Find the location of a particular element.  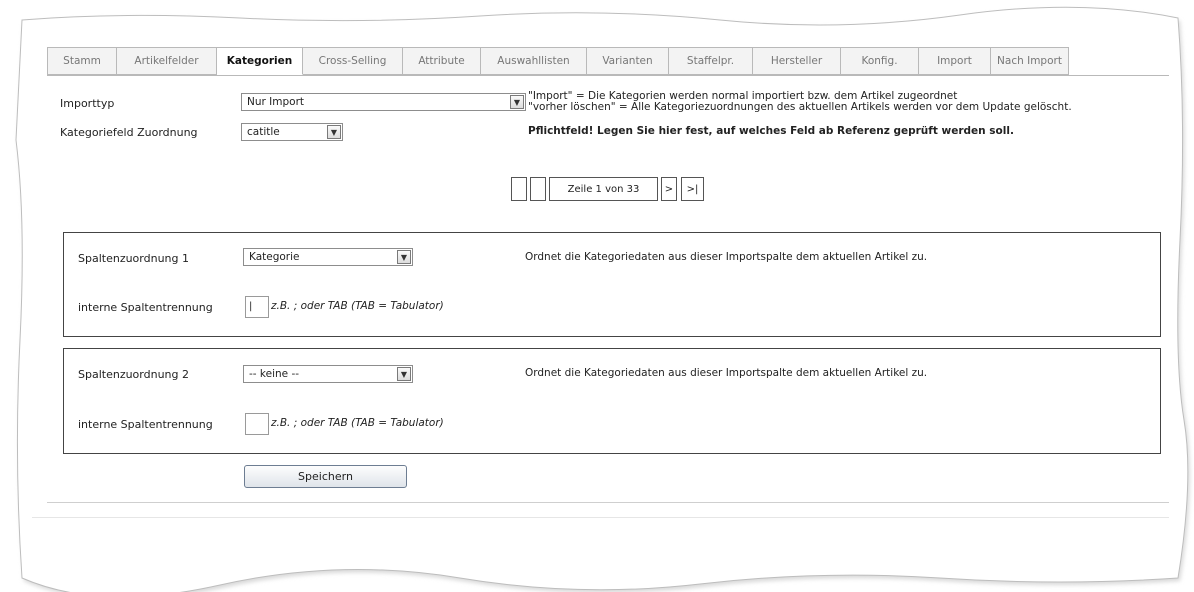

column2-separator-input is located at coordinates (257, 424).